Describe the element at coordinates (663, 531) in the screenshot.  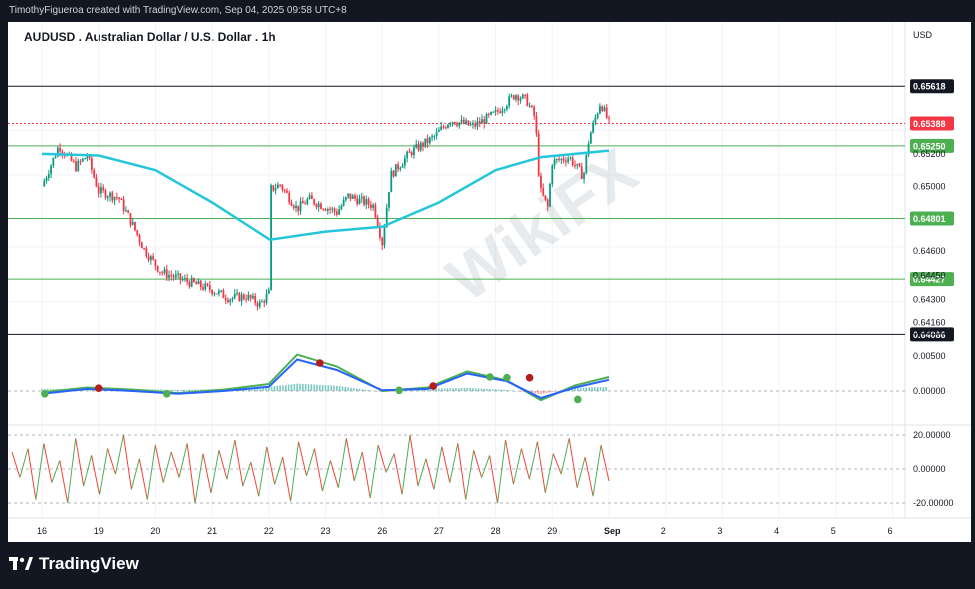
I see `x-tick-label: 2` at that location.